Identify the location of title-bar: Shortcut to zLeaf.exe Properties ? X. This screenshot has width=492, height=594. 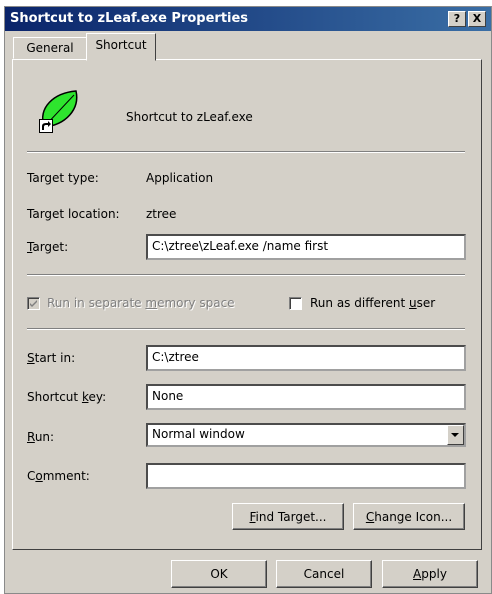
(248, 19).